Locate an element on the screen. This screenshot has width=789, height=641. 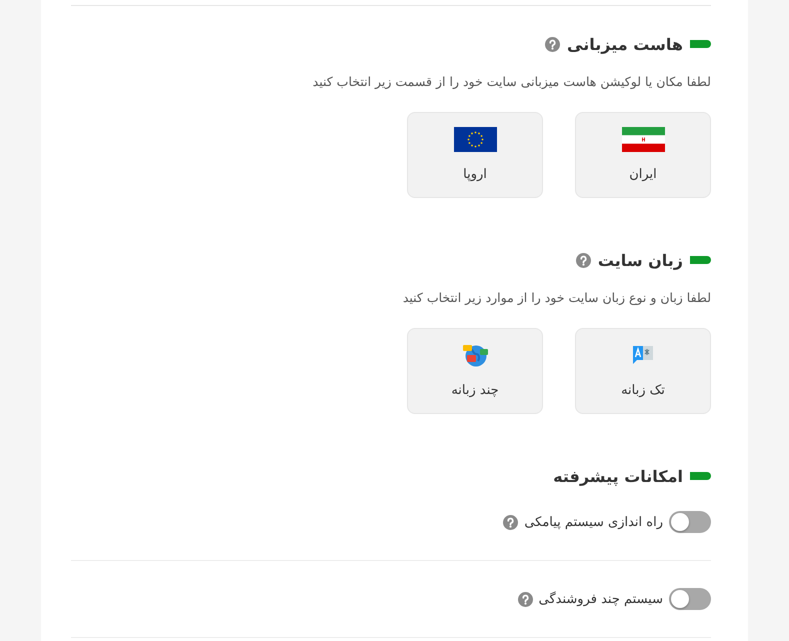
option-card: تک زبانه is located at coordinates (643, 371).